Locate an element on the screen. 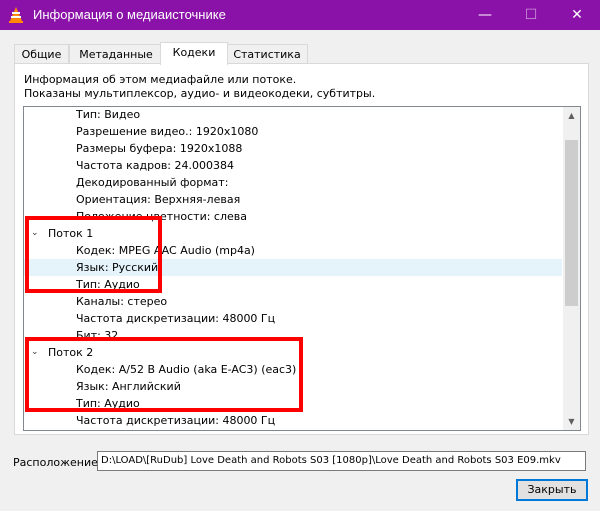 The height and width of the screenshot is (511, 600). tree-item: Размеры буфера: 1920x1088 is located at coordinates (293, 148).